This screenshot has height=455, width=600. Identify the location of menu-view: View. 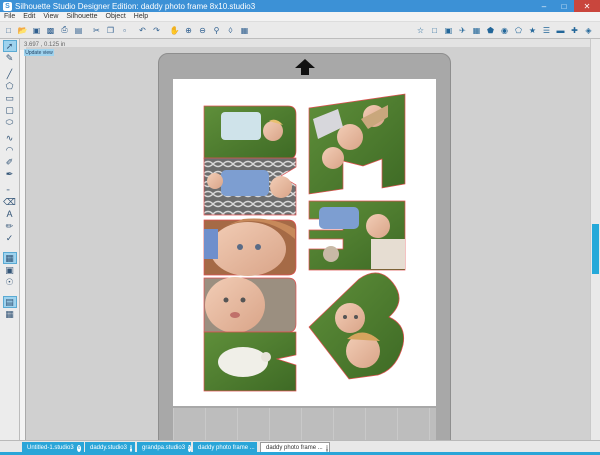
(50, 16).